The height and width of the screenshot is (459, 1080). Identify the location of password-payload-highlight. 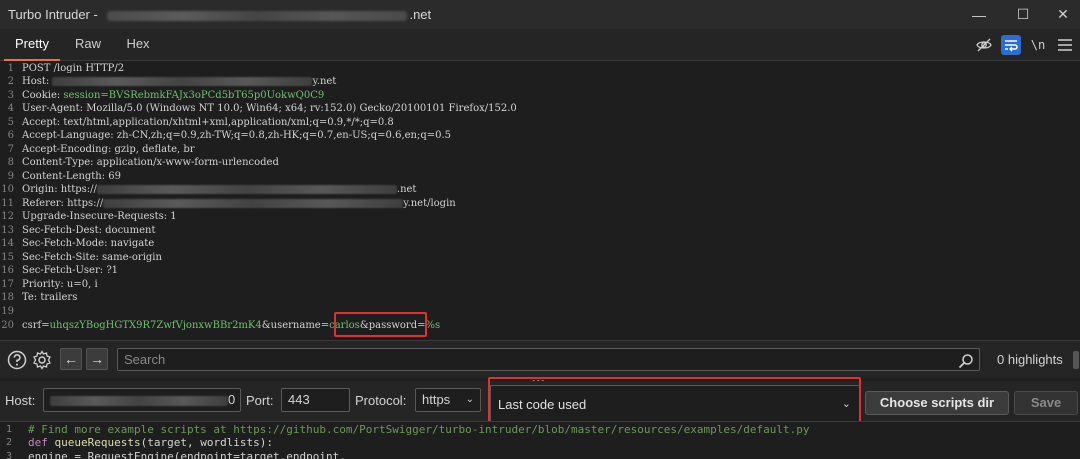
(380, 324).